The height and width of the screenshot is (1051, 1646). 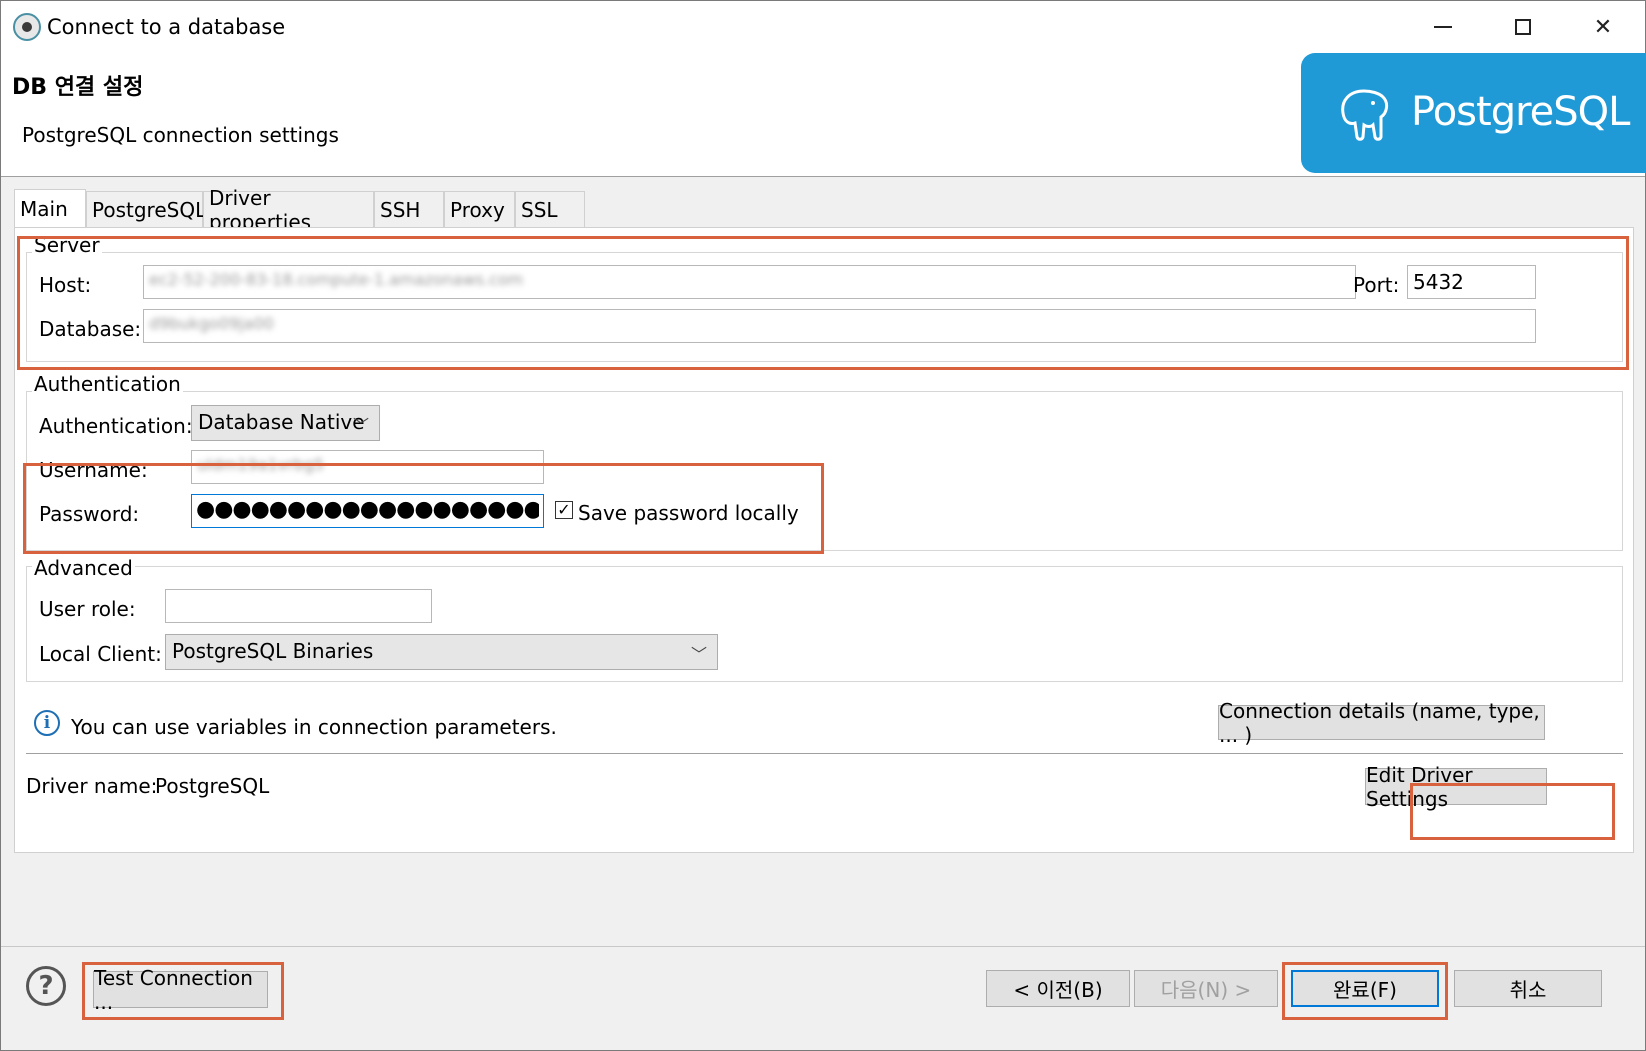 I want to click on help-icon: ?, so click(x=46, y=986).